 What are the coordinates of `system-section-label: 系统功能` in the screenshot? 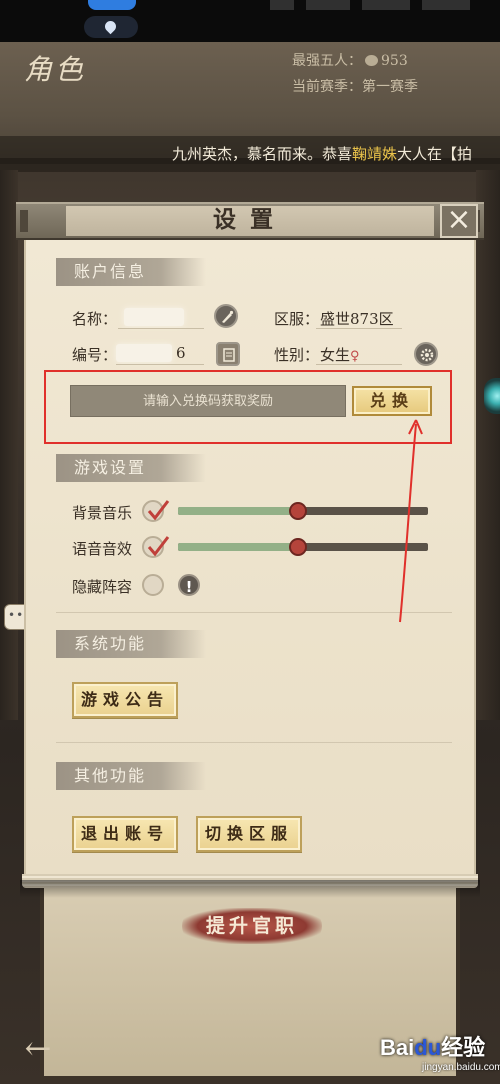 It's located at (131, 644).